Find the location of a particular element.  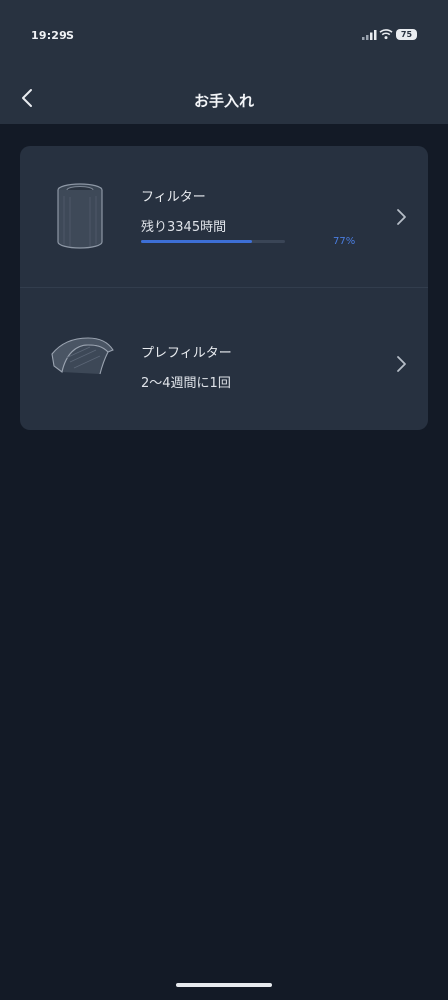

nav-bar: お手入れ is located at coordinates (224, 97).